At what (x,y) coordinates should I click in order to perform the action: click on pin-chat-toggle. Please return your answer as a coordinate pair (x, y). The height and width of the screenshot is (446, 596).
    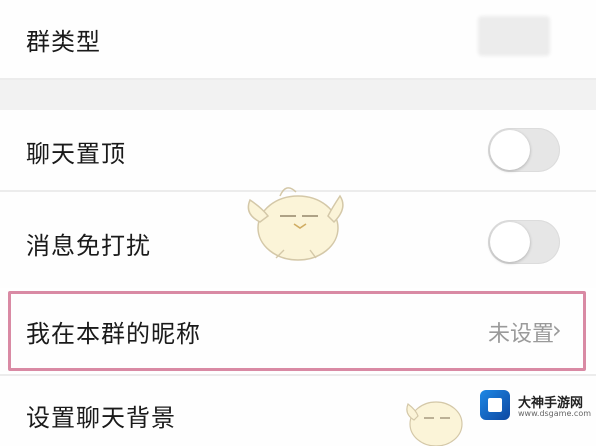
    Looking at the image, I should click on (524, 150).